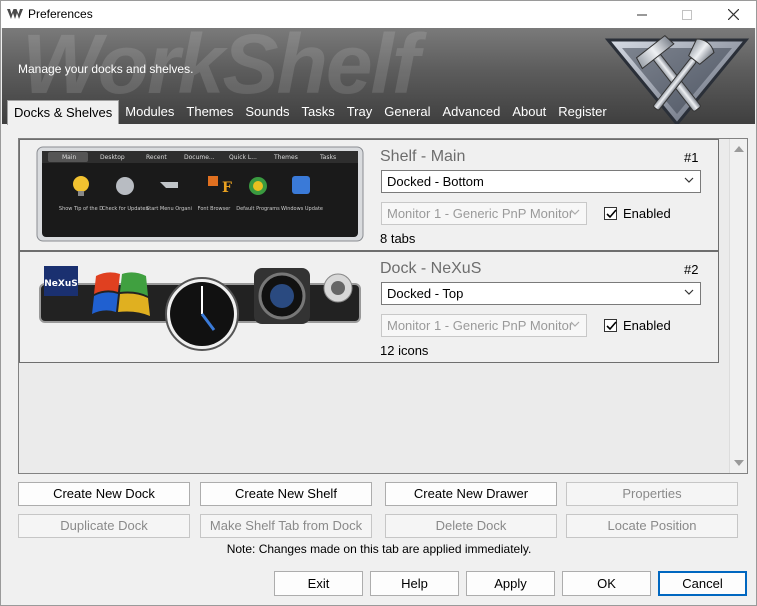 The image size is (757, 606). I want to click on tab-modules: Modules, so click(149, 112).